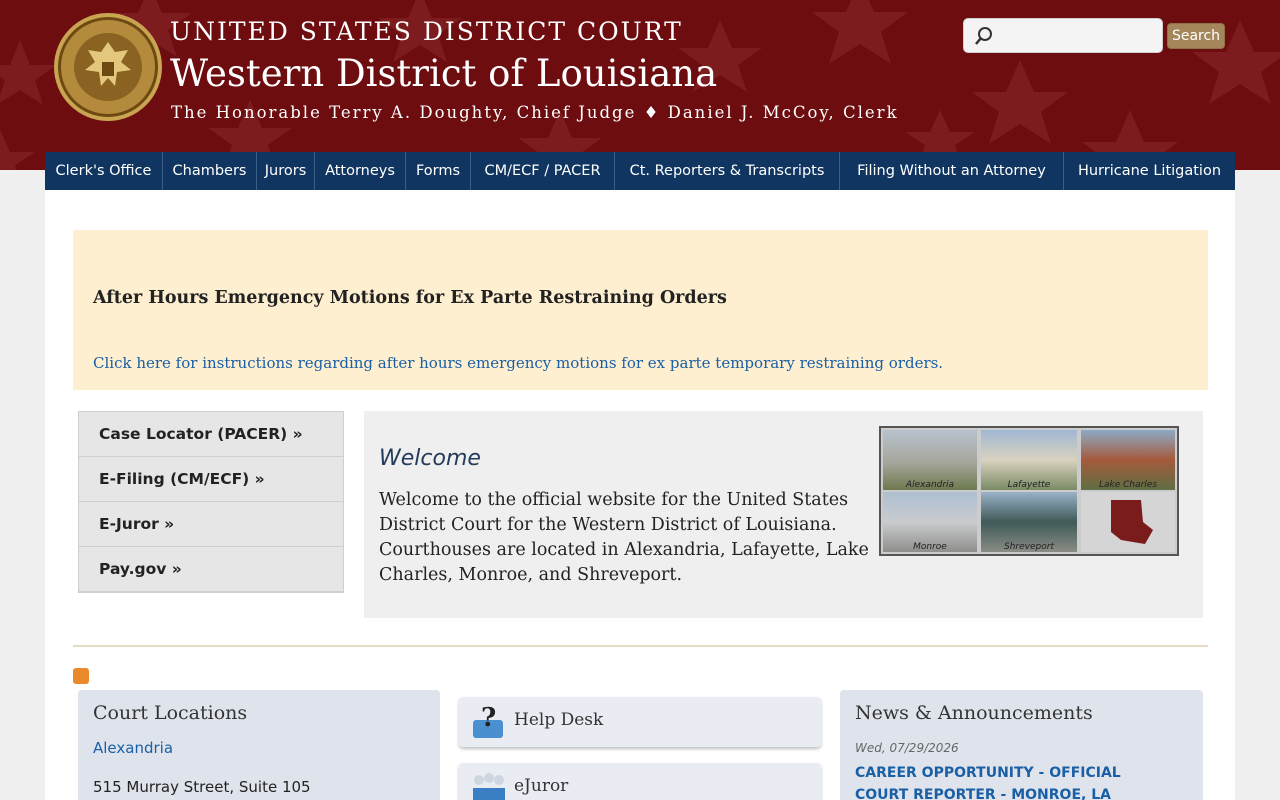  I want to click on nav-item-filing-without-attorney: Filing Without an Attorney, so click(952, 171).